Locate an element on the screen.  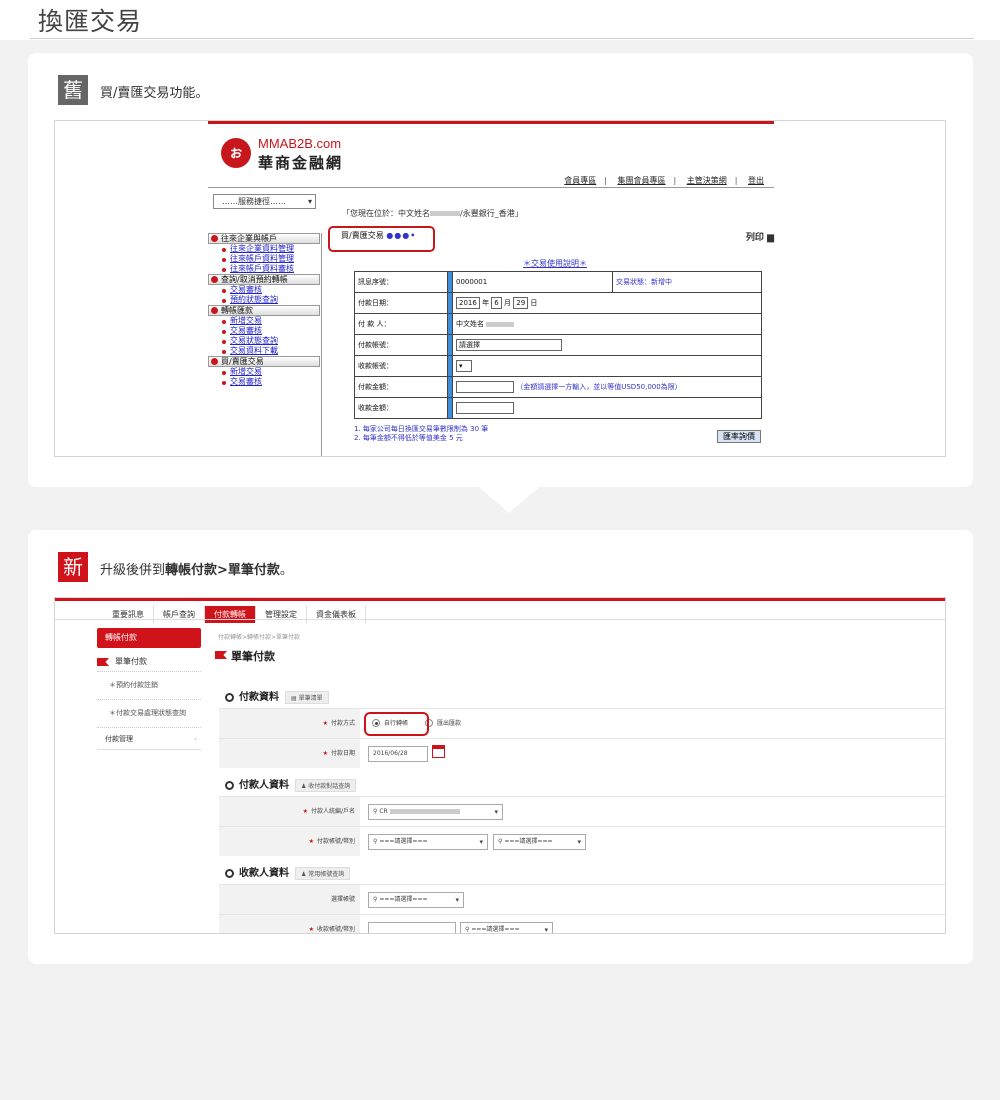
print-button: 列印 ▆ is located at coordinates (760, 236).